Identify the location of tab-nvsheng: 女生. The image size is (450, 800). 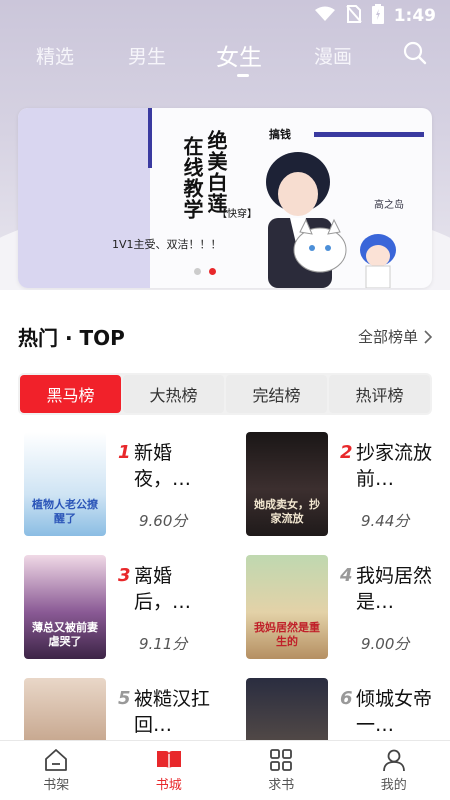
(239, 55).